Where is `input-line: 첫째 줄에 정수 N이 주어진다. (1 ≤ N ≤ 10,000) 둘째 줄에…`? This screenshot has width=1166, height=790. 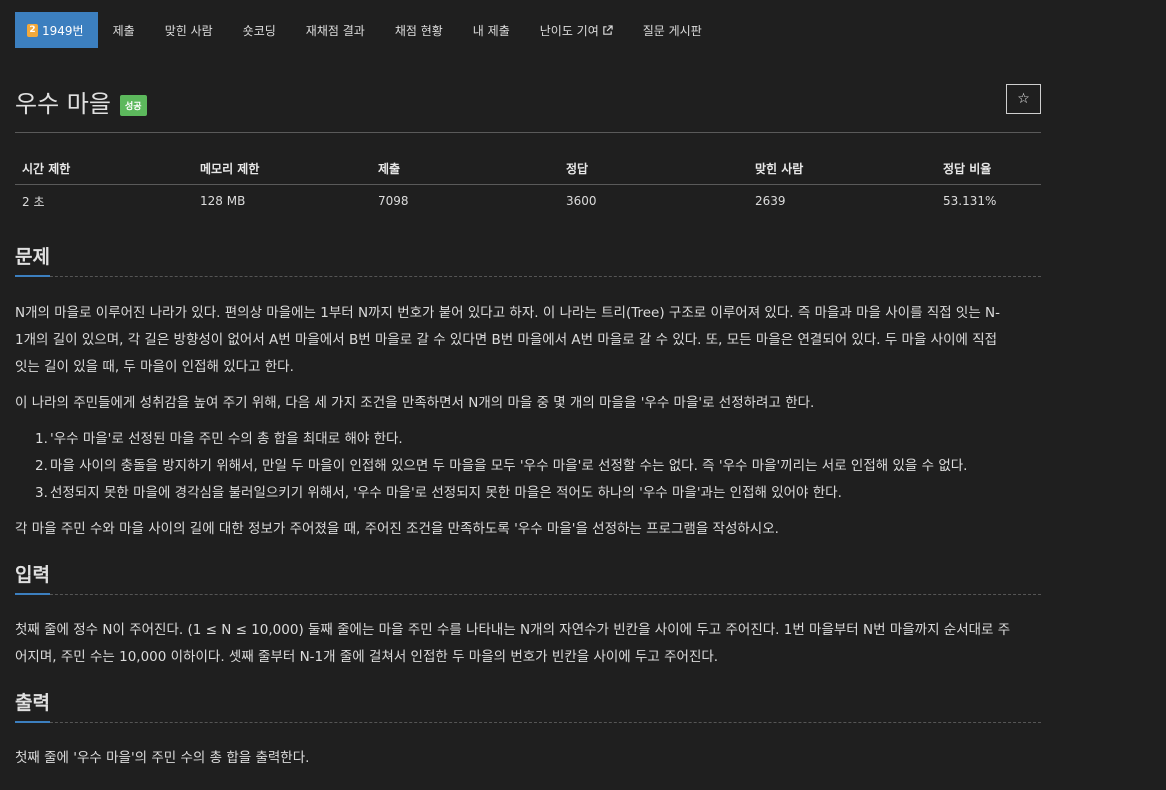 input-line: 첫째 줄에 정수 N이 주어진다. (1 ≤ N ≤ 10,000) 둘째 줄에… is located at coordinates (513, 630).